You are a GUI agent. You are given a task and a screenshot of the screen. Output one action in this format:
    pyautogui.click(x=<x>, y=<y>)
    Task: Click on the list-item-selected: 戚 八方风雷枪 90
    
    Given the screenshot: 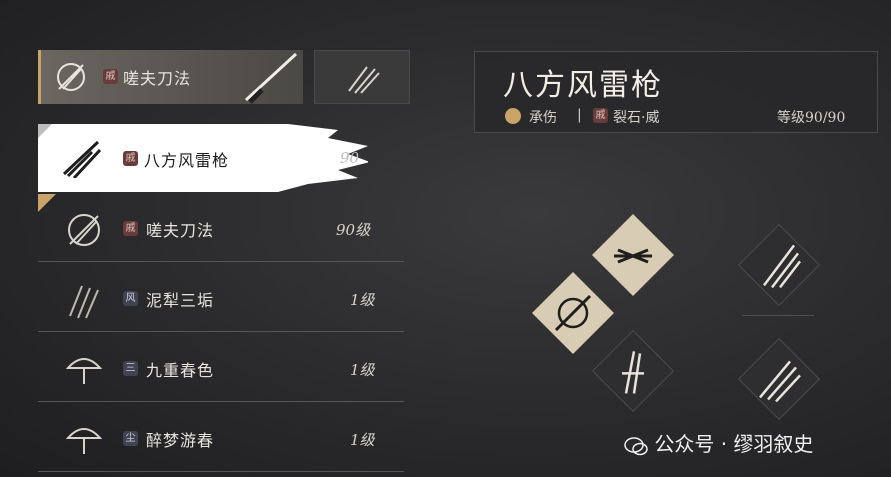 What is the action you would take?
    pyautogui.click(x=203, y=158)
    